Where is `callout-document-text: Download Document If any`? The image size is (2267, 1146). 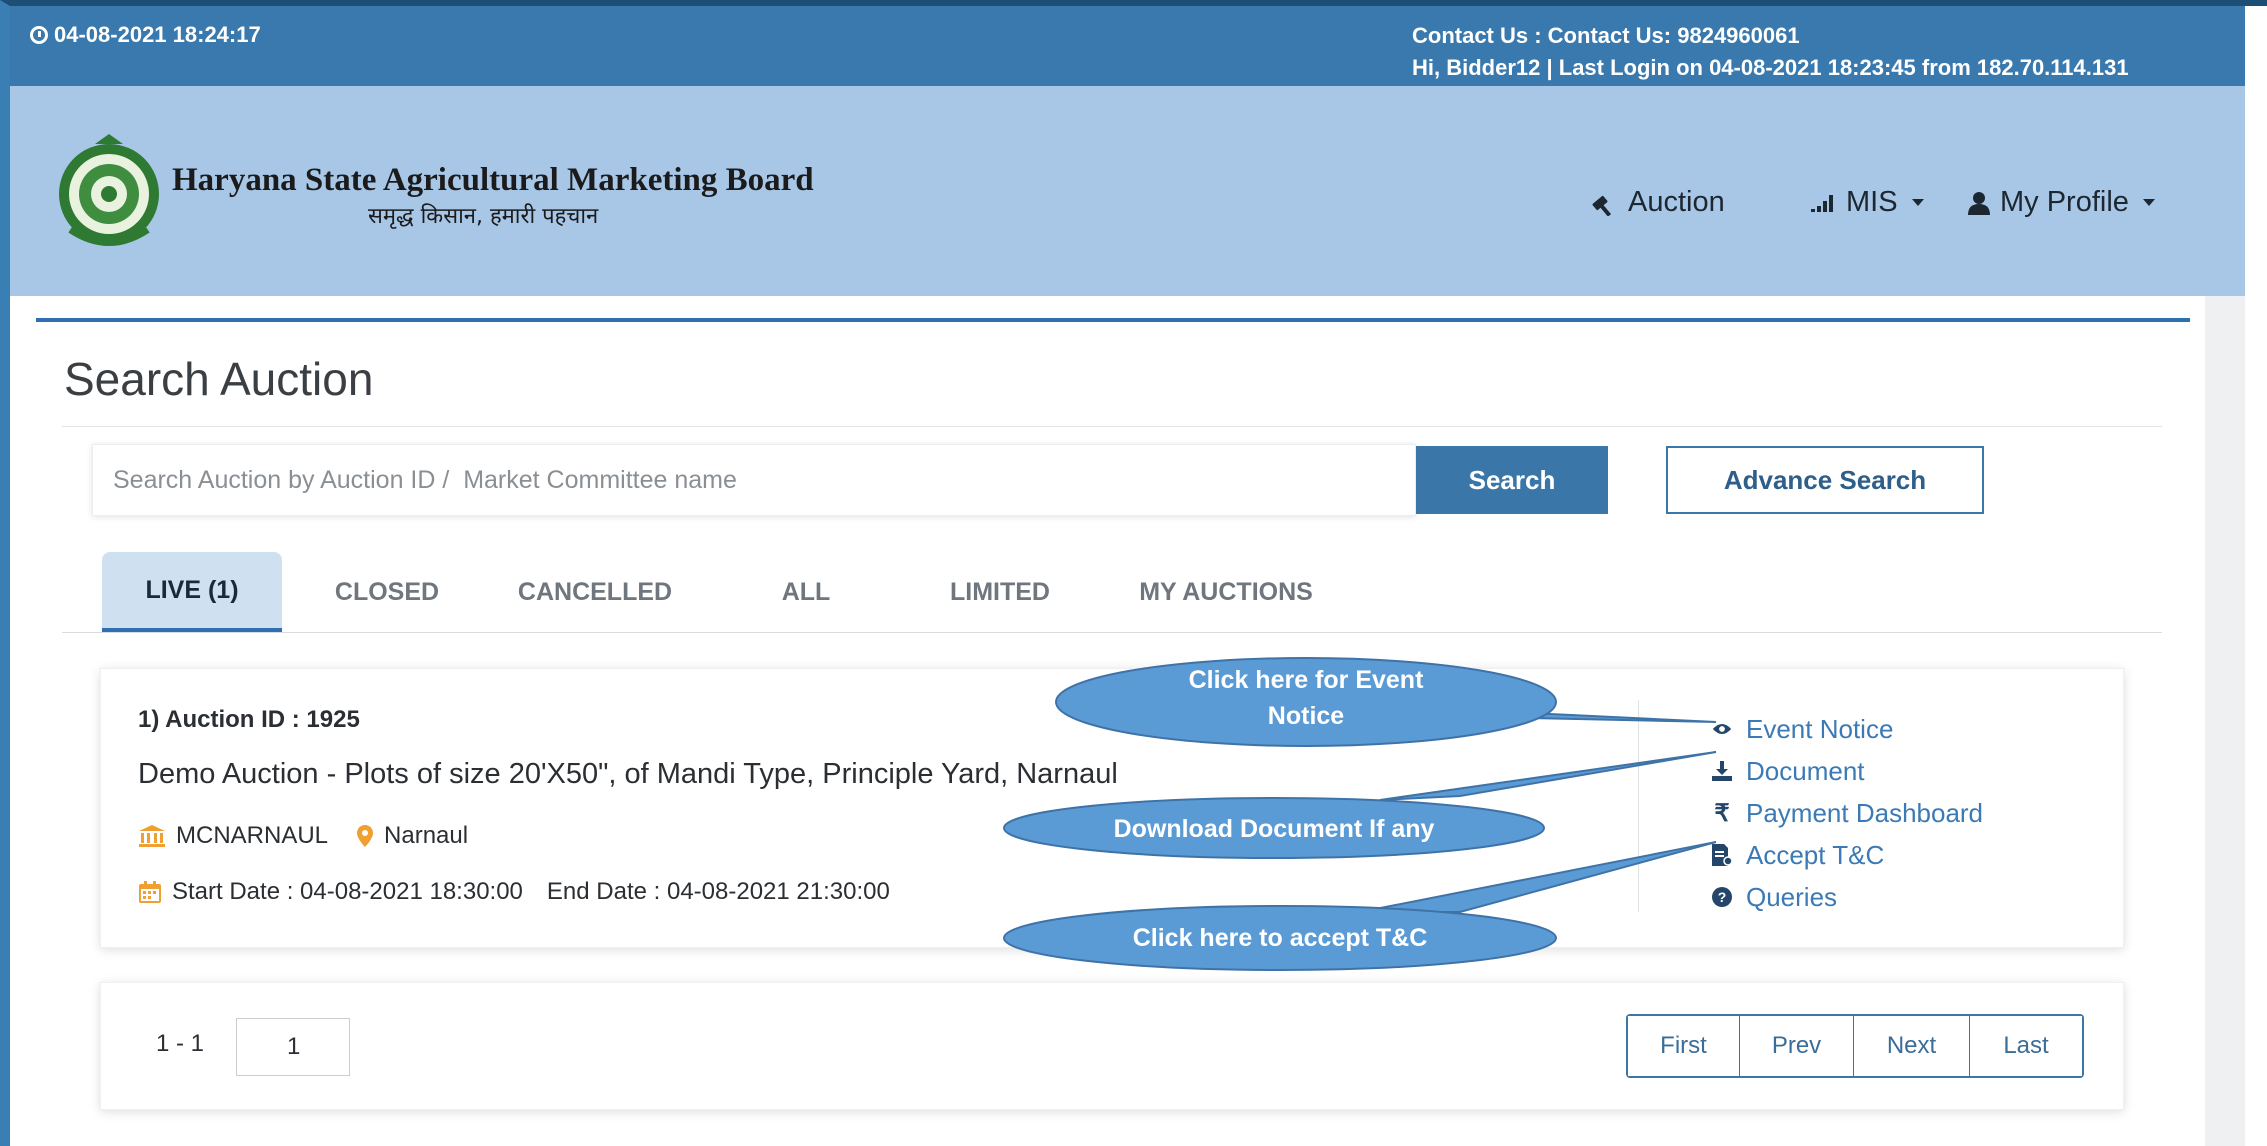
callout-document-text: Download Document If any is located at coordinates (1274, 829).